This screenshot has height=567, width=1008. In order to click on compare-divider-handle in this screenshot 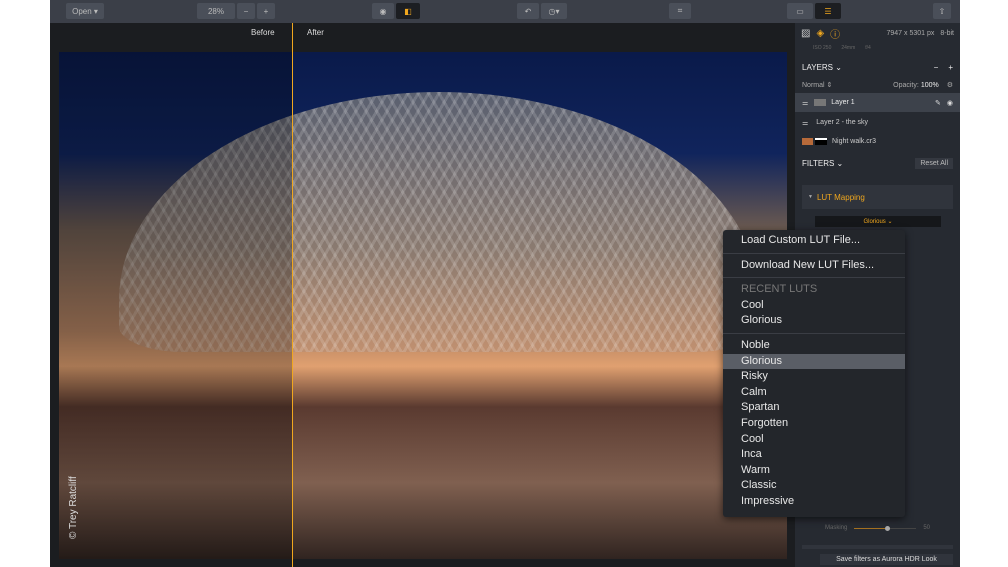, I will do `click(292, 295)`.